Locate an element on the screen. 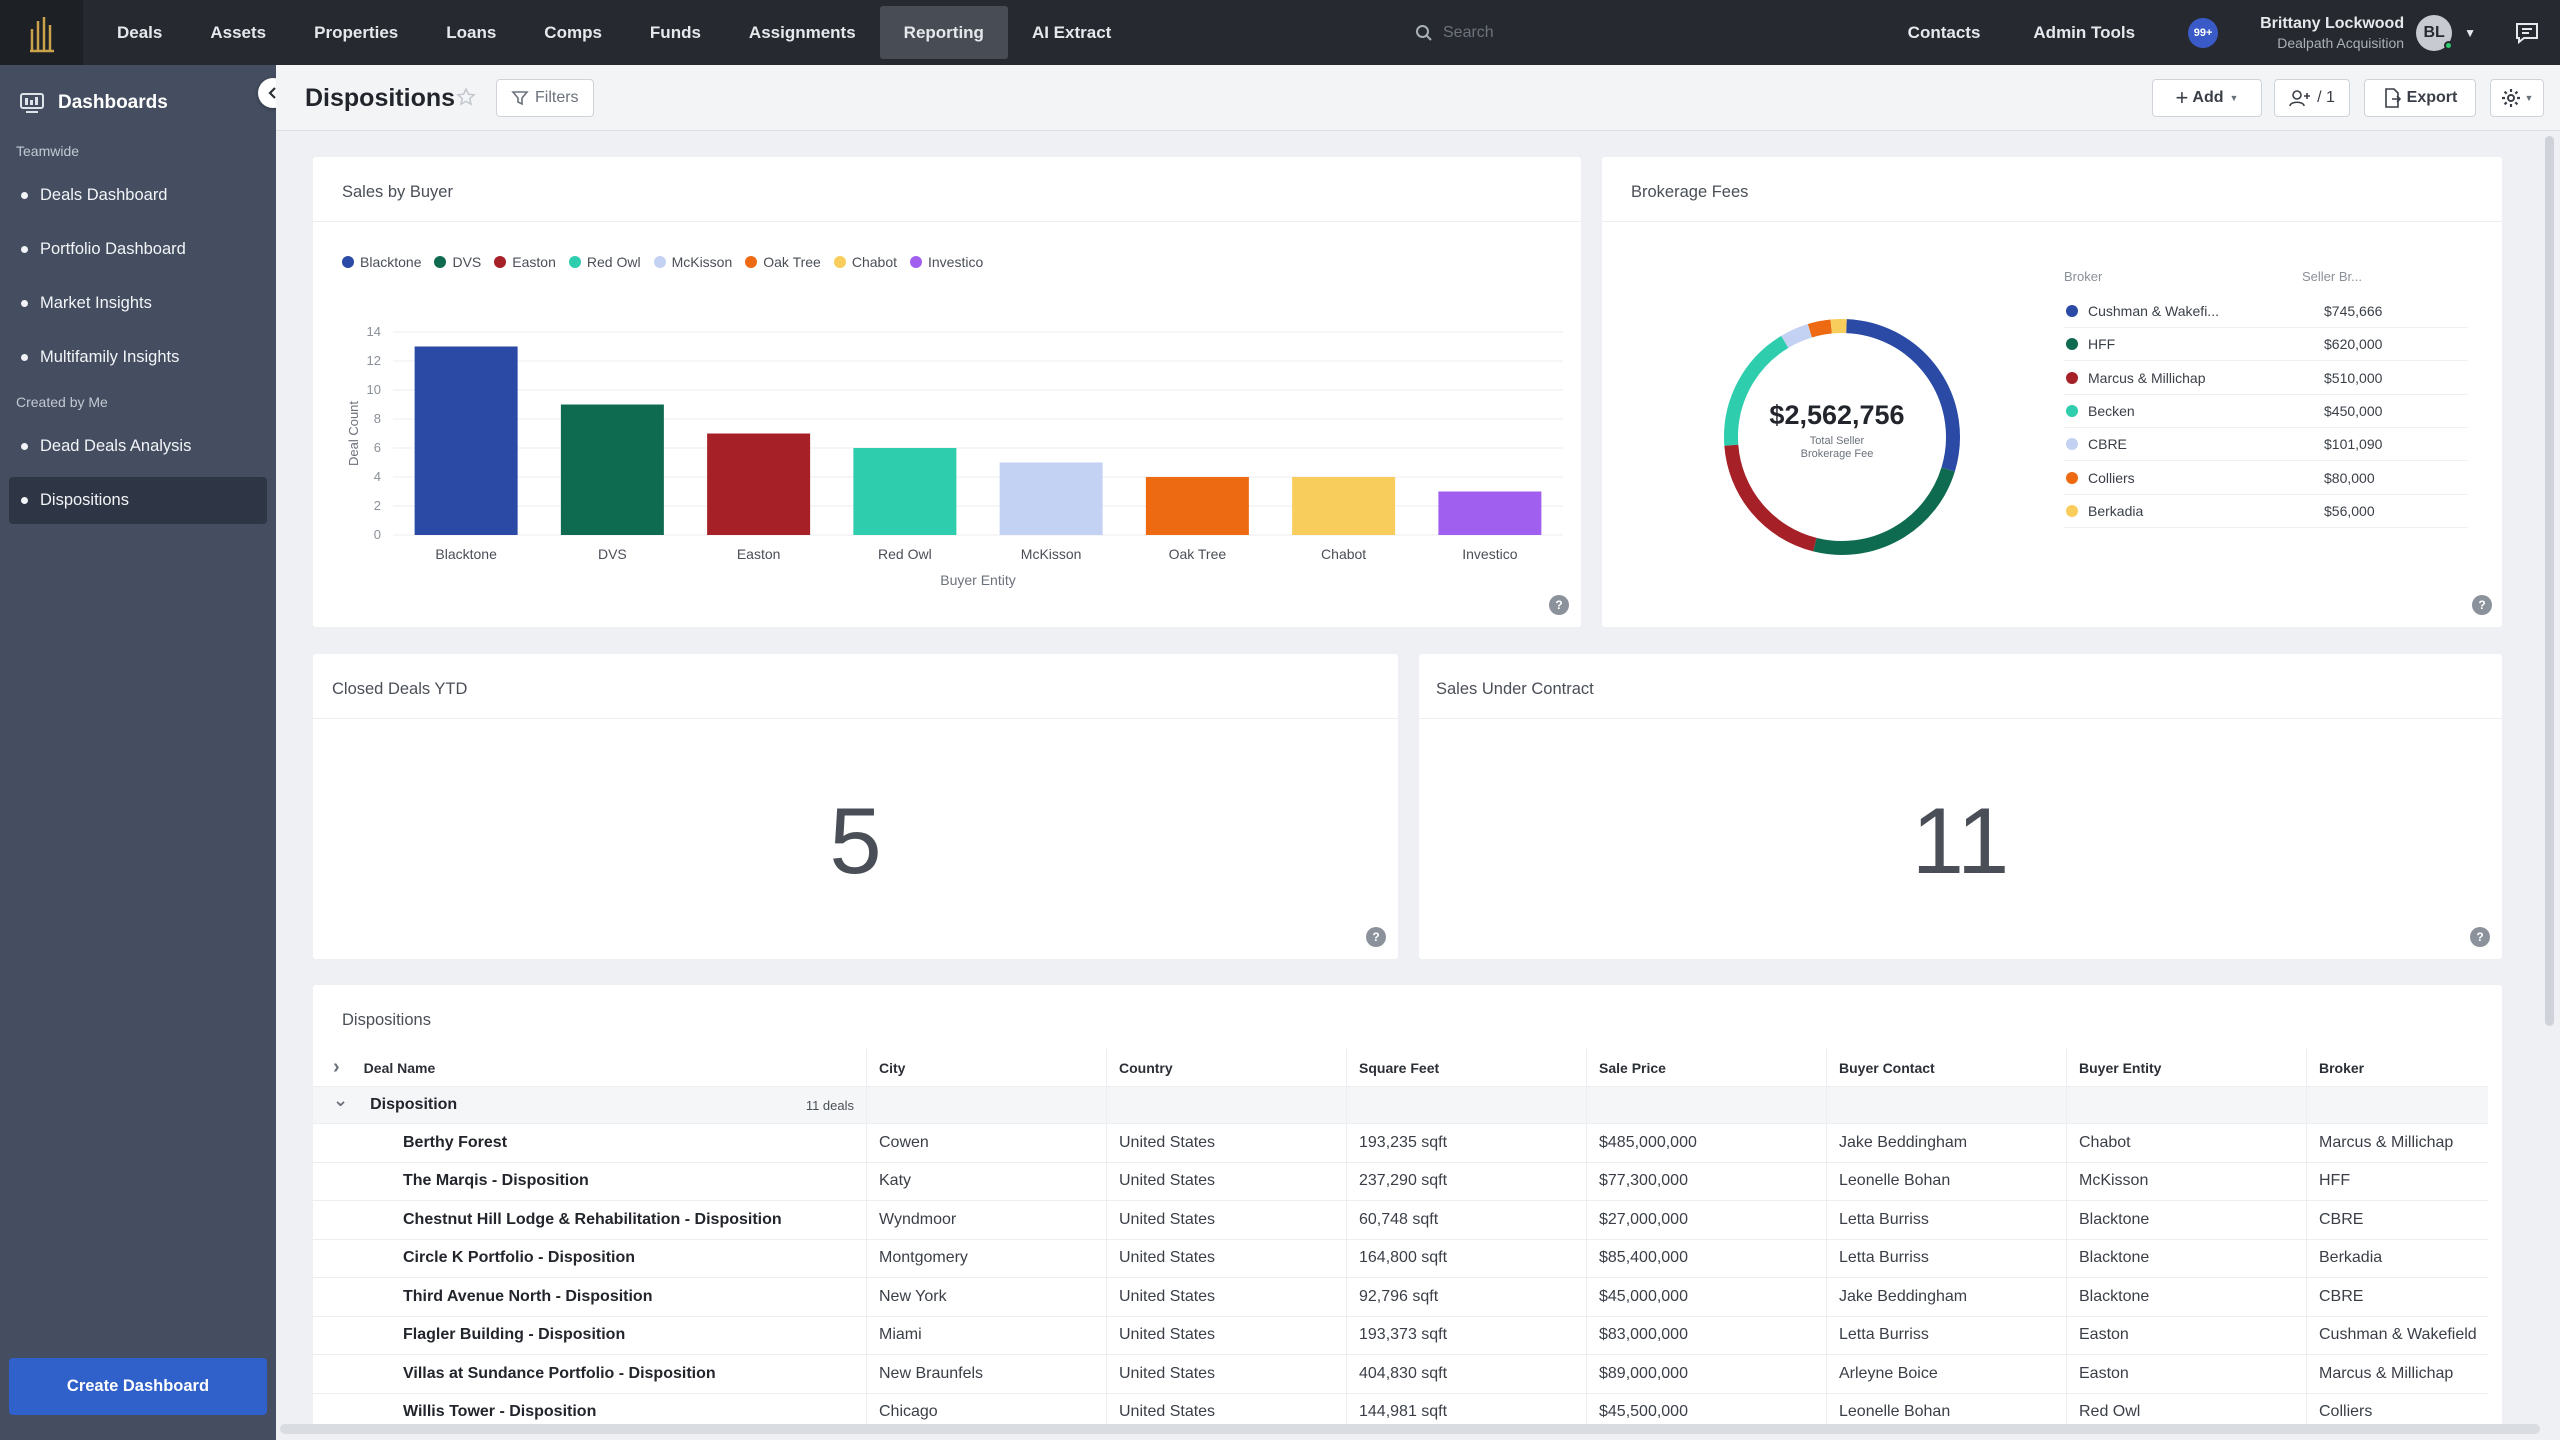 Image resolution: width=2560 pixels, height=1440 pixels. nav-item-assignments: Assignments is located at coordinates (802, 32).